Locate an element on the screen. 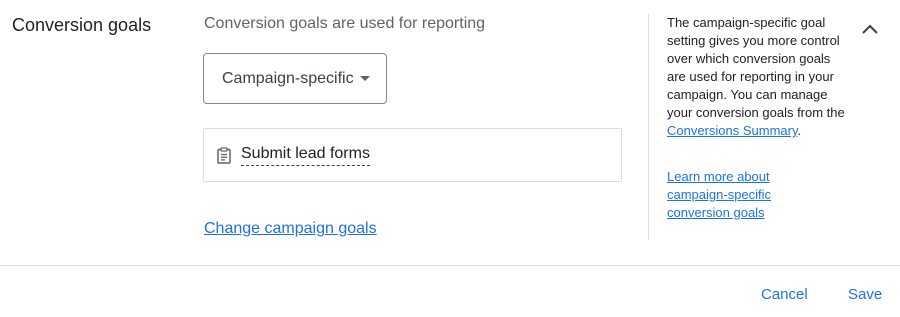 The image size is (900, 317). clipboard-icon is located at coordinates (224, 155).